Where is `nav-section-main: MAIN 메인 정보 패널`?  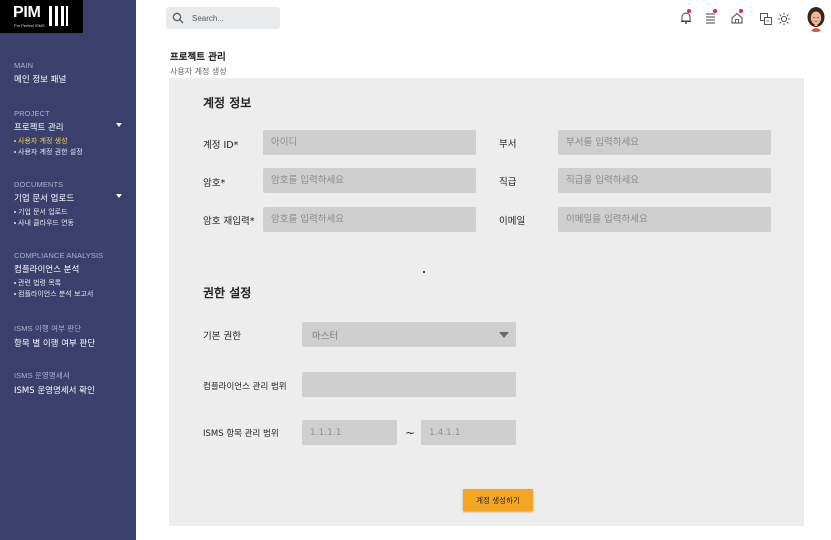 nav-section-main: MAIN 메인 정보 패널 is located at coordinates (68, 73).